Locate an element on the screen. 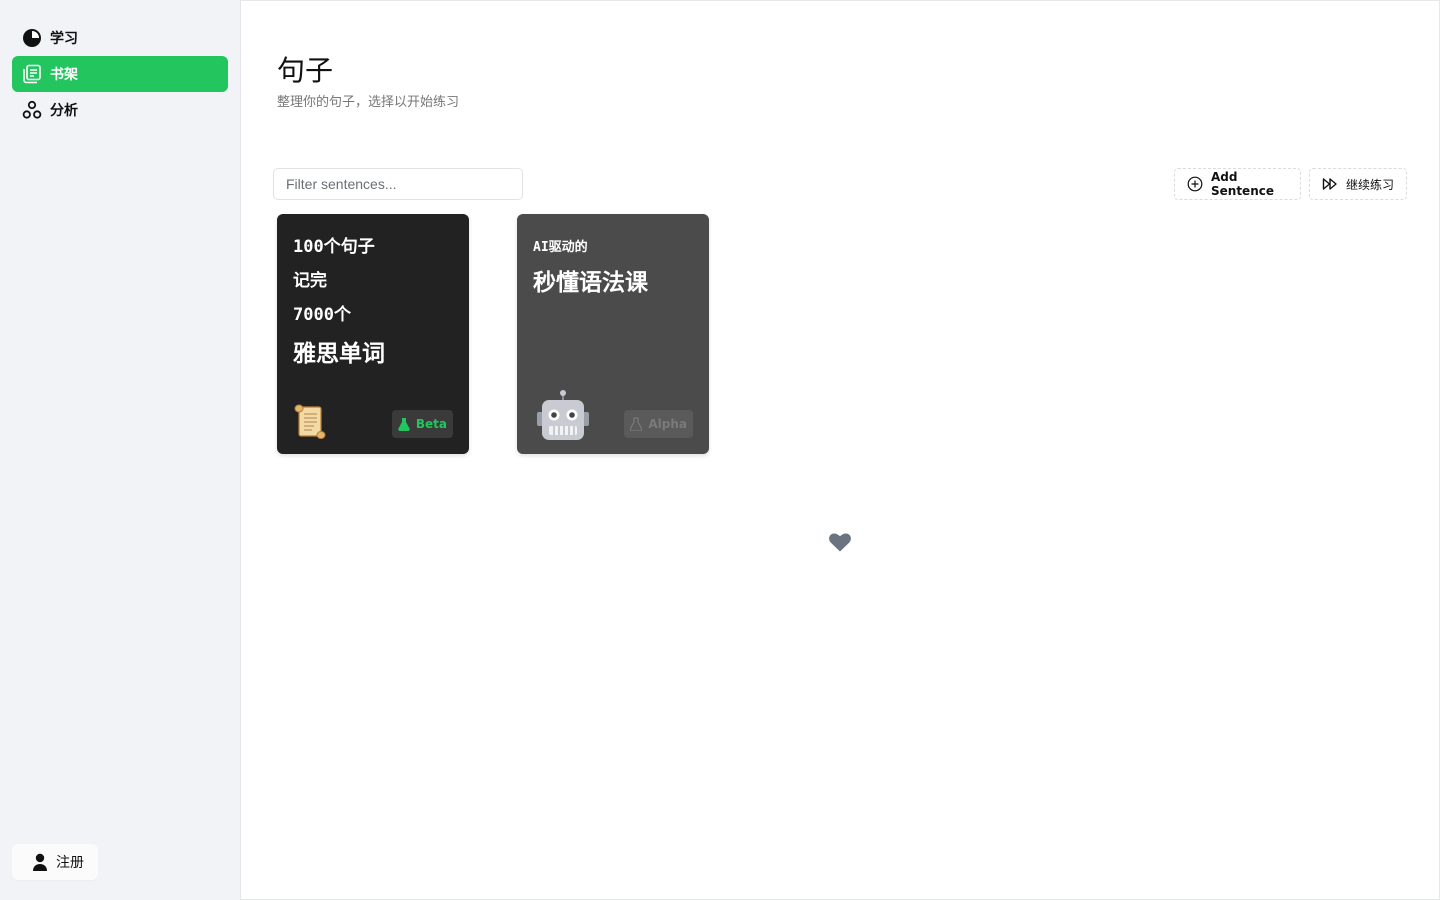 The image size is (1440, 900). status-badge: Alpha is located at coordinates (658, 424).